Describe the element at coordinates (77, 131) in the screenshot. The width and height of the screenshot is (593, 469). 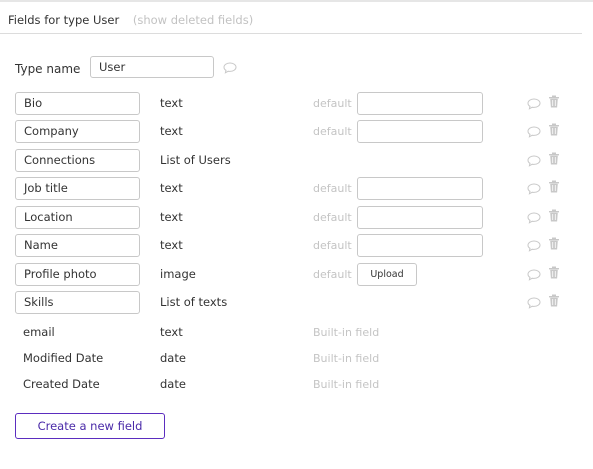
I see `field-name-input: Company` at that location.